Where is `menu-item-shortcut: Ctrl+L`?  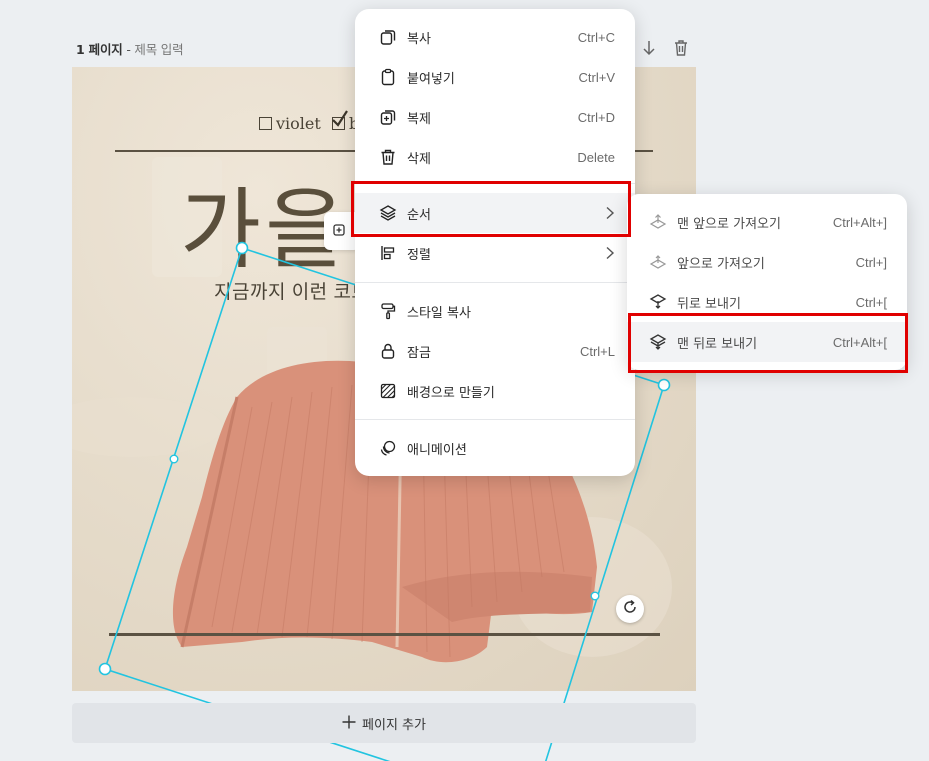 menu-item-shortcut: Ctrl+L is located at coordinates (597, 351).